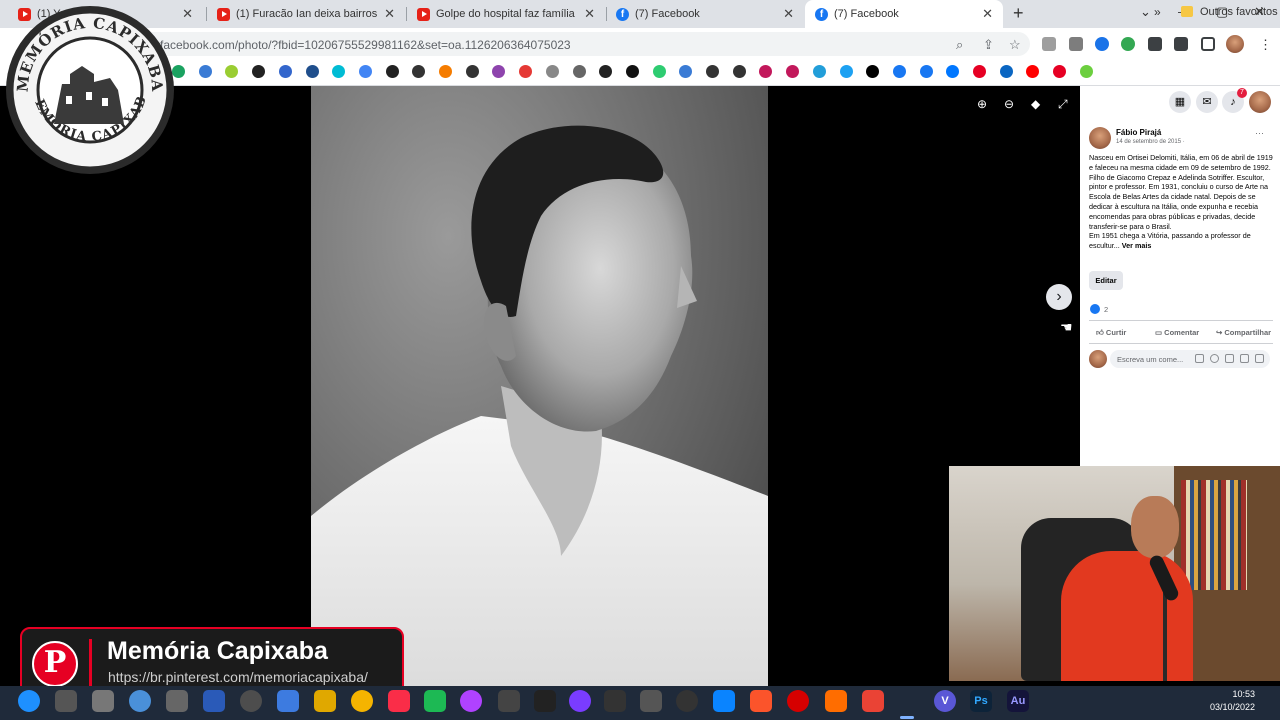 The image size is (1280, 720). Describe the element at coordinates (1243, 332) in the screenshot. I see `share-button: ↪ Compartilhar` at that location.